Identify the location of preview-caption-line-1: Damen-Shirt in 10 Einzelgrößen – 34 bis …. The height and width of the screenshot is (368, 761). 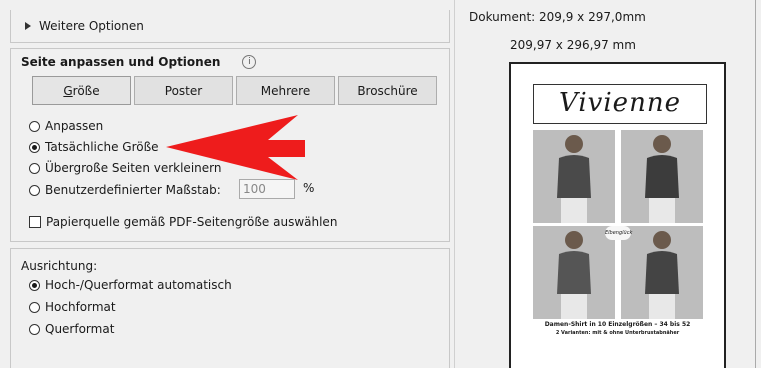
(617, 324).